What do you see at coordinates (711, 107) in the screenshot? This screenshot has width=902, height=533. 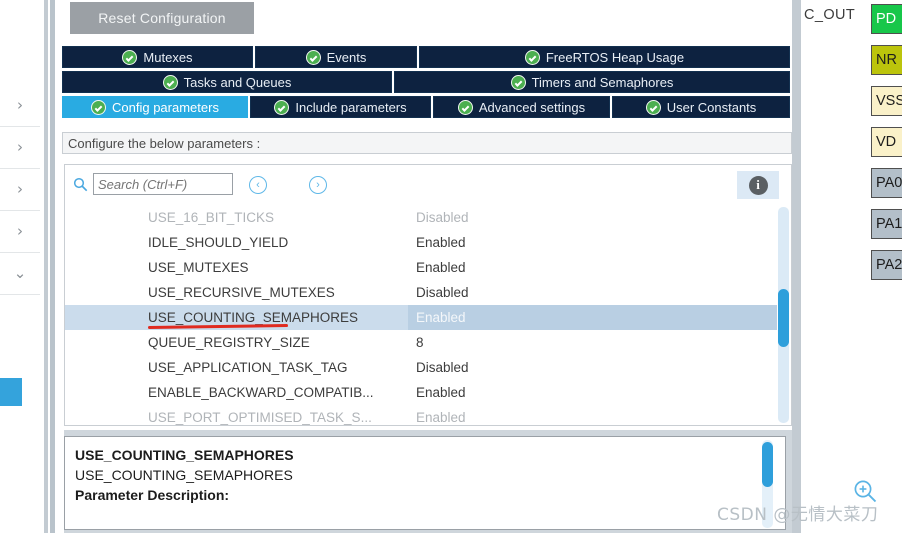 I see `tab-label: User Constants` at bounding box center [711, 107].